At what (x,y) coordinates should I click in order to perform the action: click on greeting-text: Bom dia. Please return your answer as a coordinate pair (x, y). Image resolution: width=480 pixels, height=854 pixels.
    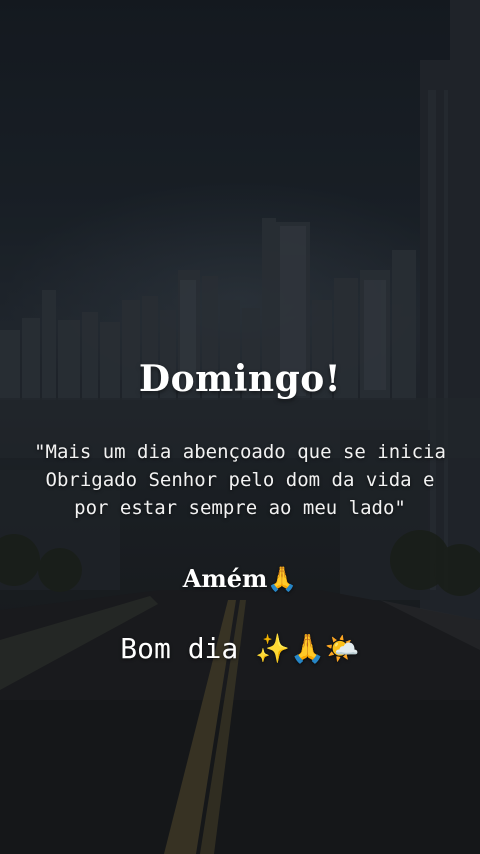
    Looking at the image, I should click on (179, 648).